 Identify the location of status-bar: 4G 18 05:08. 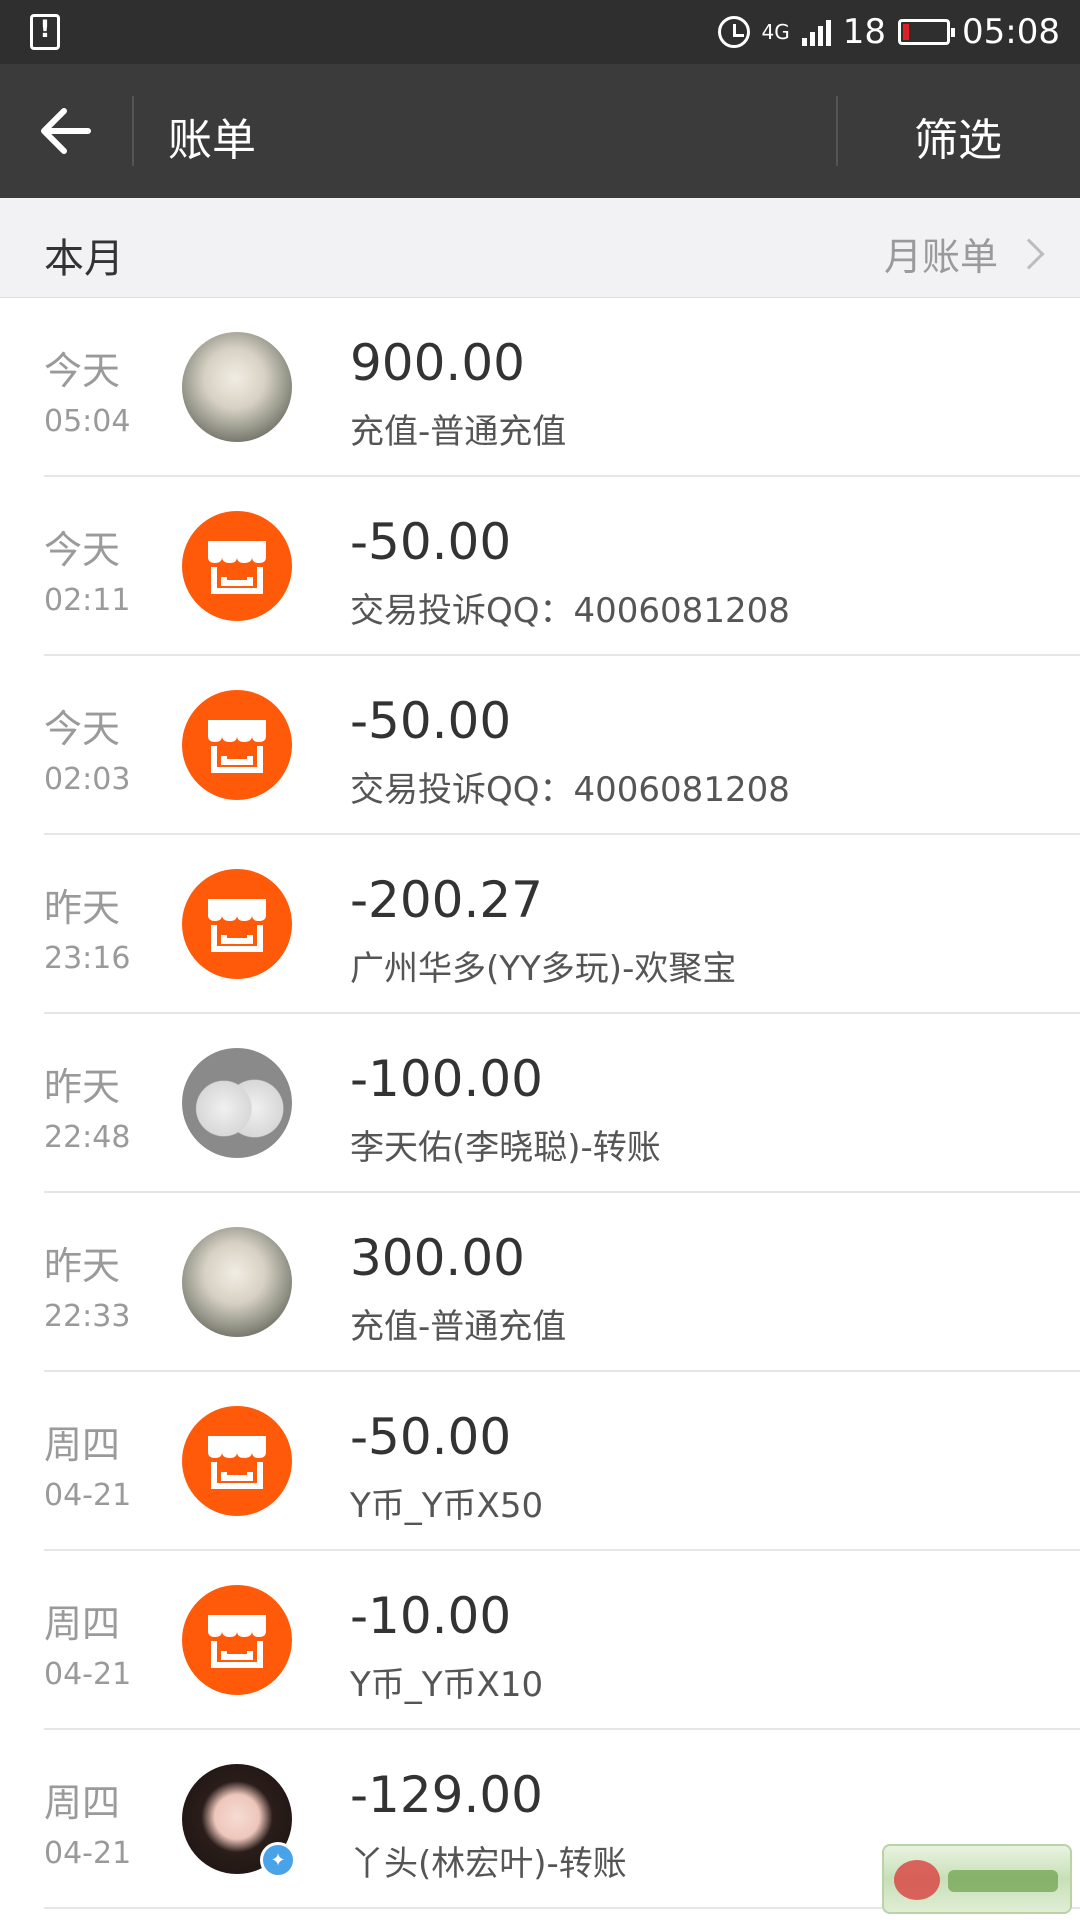
(540, 32).